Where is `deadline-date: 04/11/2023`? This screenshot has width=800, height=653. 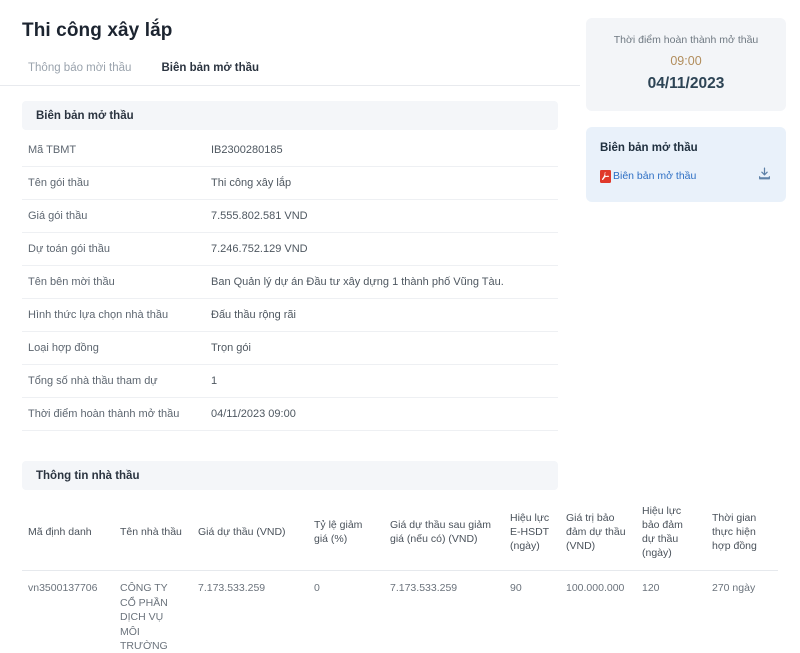 deadline-date: 04/11/2023 is located at coordinates (686, 83).